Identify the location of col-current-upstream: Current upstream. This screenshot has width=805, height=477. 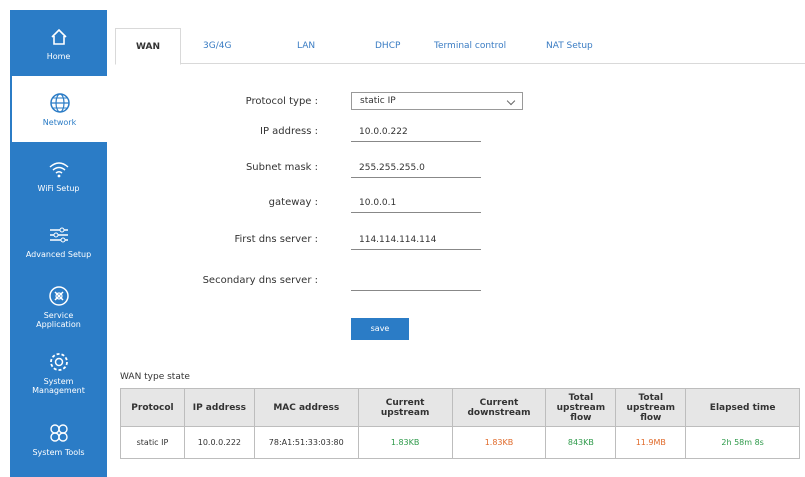
(405, 407).